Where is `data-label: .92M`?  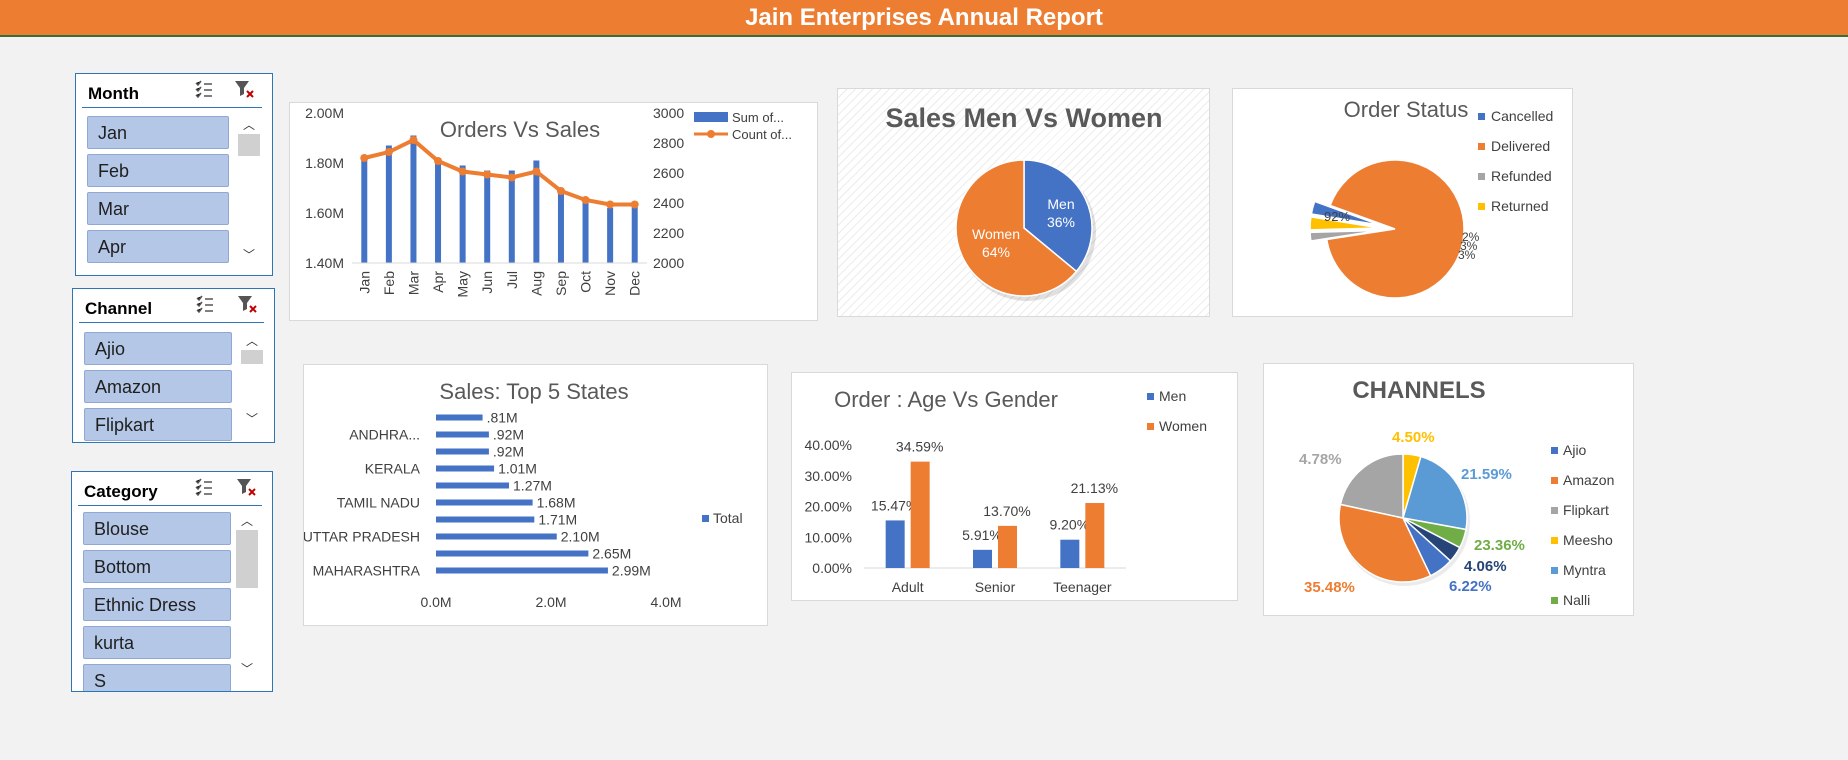
data-label: .92M is located at coordinates (508, 435).